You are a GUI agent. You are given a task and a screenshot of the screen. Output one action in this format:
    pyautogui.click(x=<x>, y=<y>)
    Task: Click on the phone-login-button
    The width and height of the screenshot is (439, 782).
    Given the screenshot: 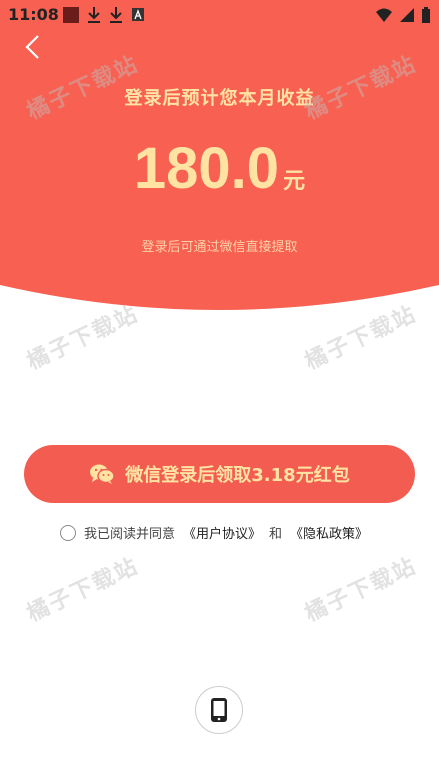 What is the action you would take?
    pyautogui.click(x=219, y=710)
    